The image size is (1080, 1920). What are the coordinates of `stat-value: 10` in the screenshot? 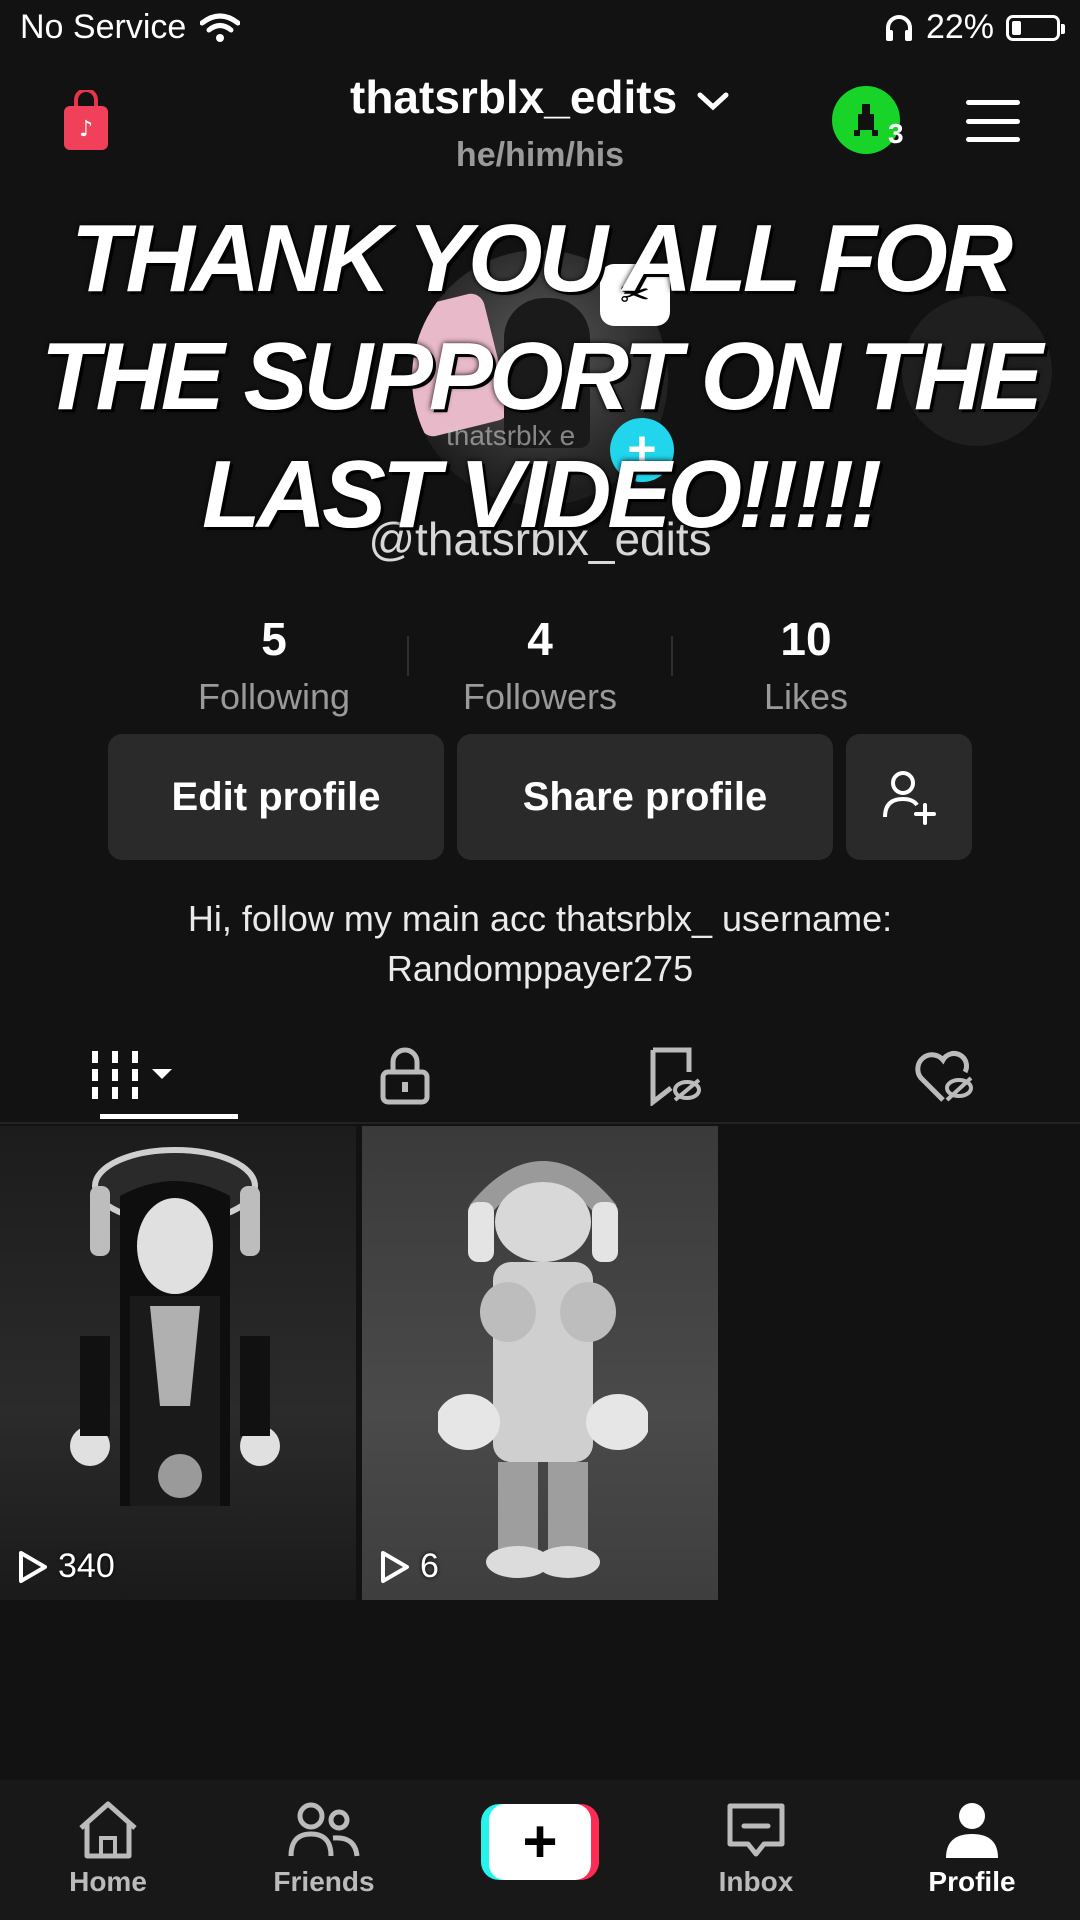 It's located at (806, 639).